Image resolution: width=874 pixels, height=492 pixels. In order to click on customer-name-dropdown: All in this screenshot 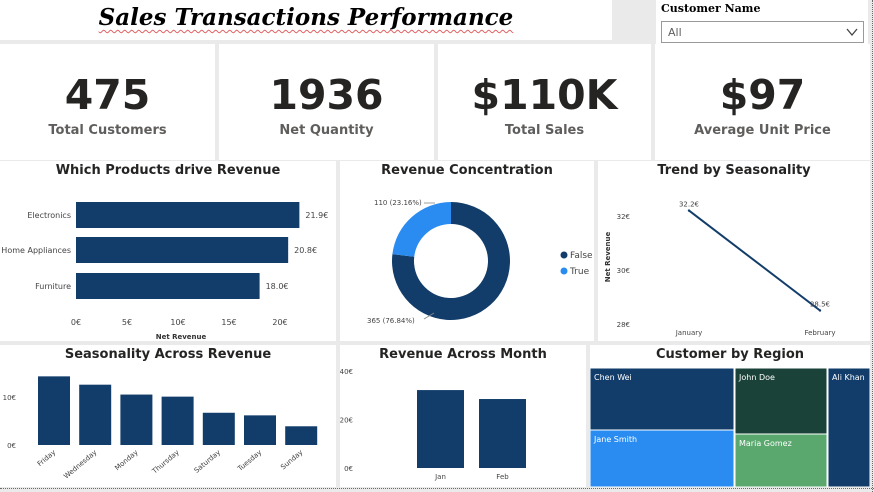, I will do `click(762, 32)`.